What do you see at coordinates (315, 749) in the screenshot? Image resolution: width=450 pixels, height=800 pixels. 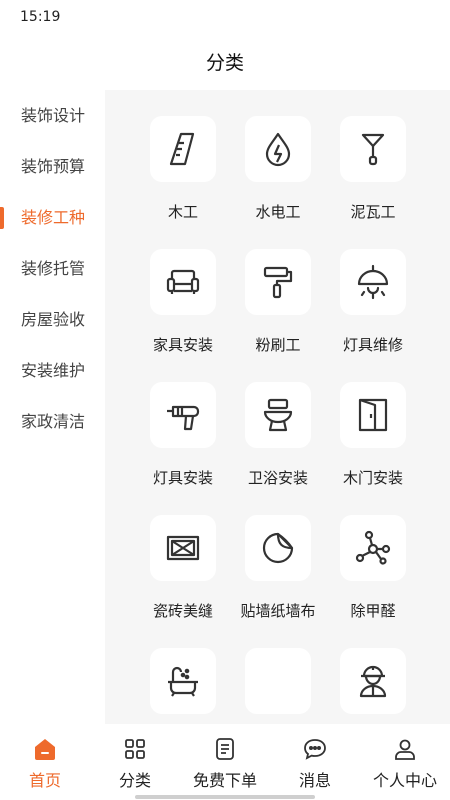 I see `message-bubble-icon` at bounding box center [315, 749].